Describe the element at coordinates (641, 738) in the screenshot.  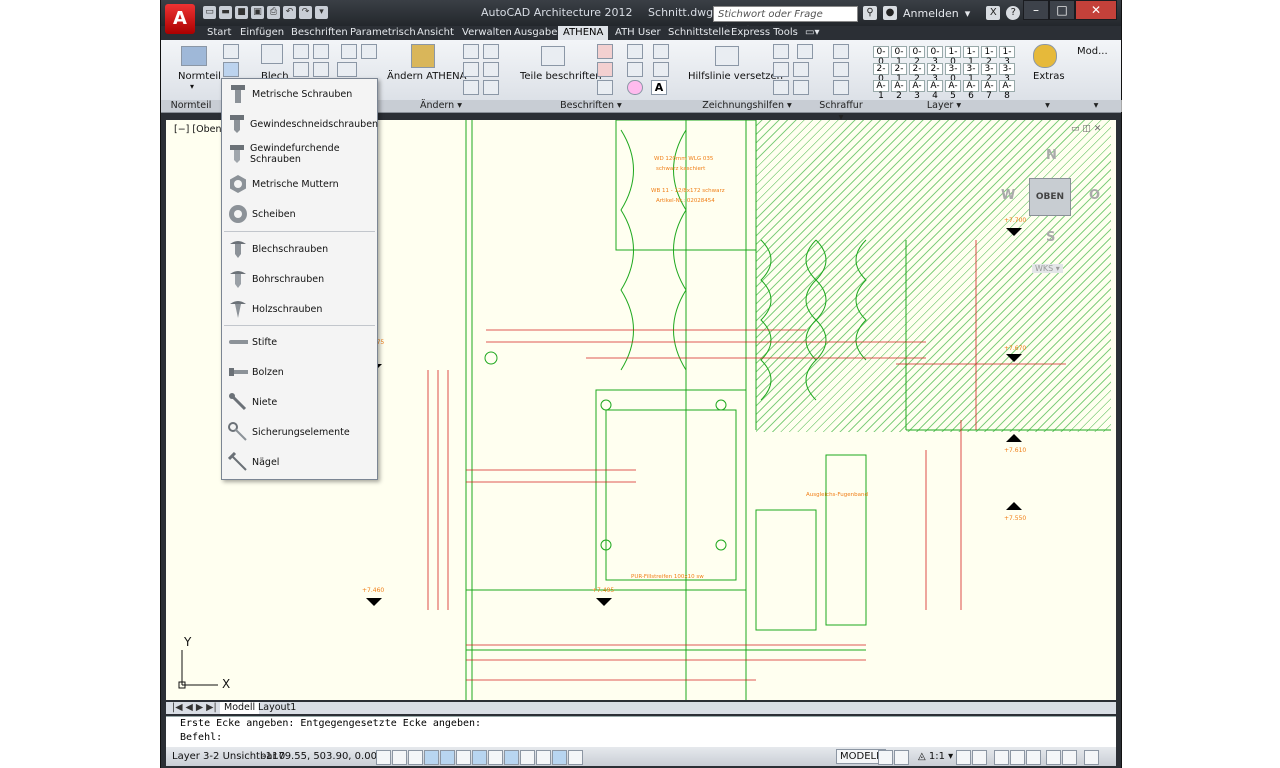
I see `command-prompt: Befehl:` at that location.